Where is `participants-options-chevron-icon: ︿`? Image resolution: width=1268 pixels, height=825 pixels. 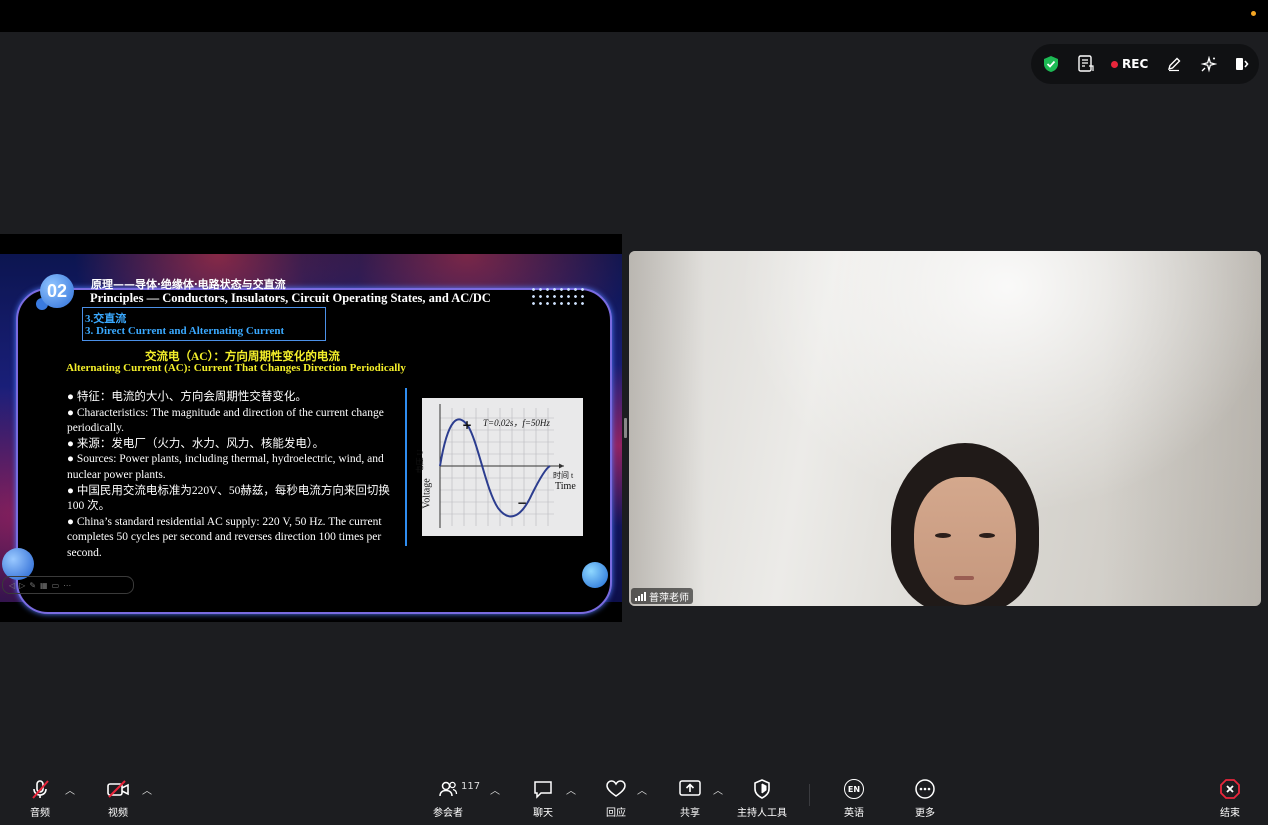 participants-options-chevron-icon: ︿ is located at coordinates (495, 789).